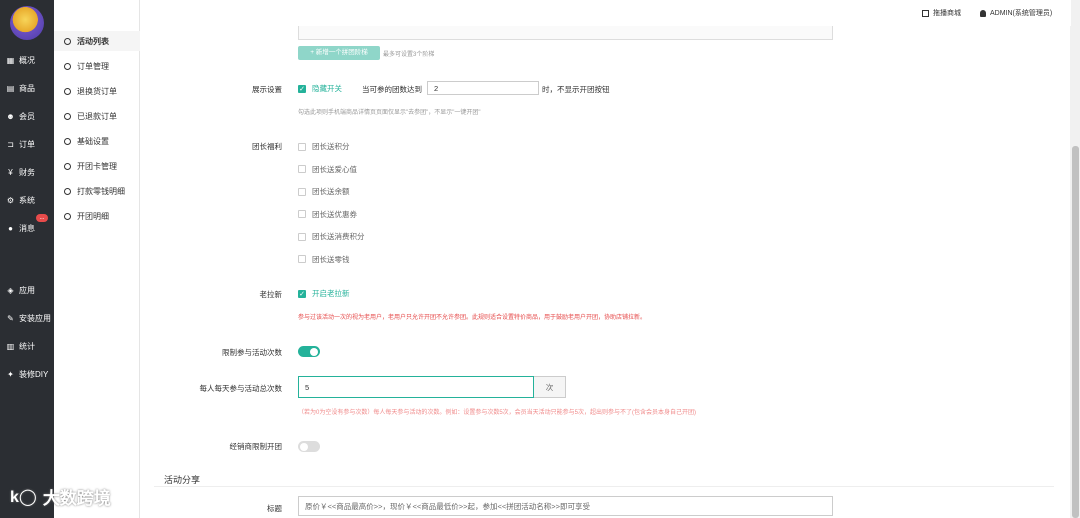 The height and width of the screenshot is (518, 1080). I want to click on subnav-item-4: 基础设置, so click(97, 141).